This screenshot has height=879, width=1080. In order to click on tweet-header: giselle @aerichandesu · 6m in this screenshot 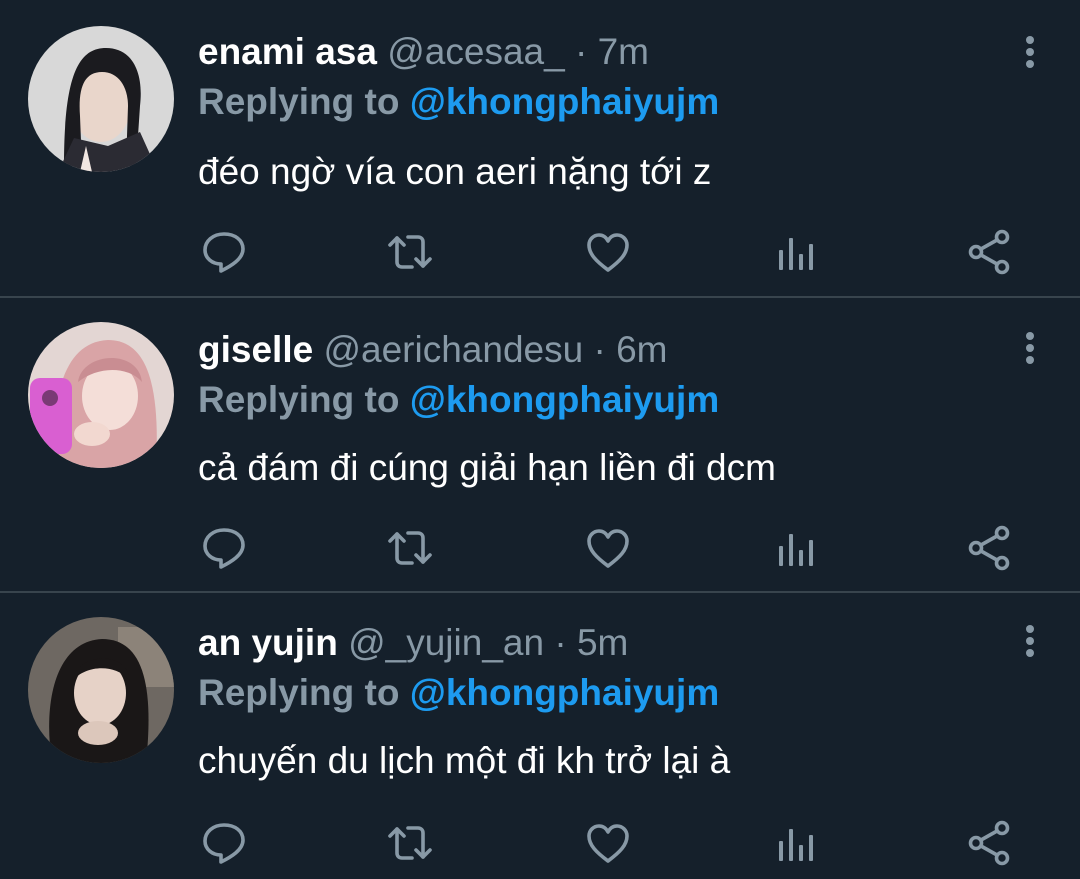, I will do `click(433, 350)`.